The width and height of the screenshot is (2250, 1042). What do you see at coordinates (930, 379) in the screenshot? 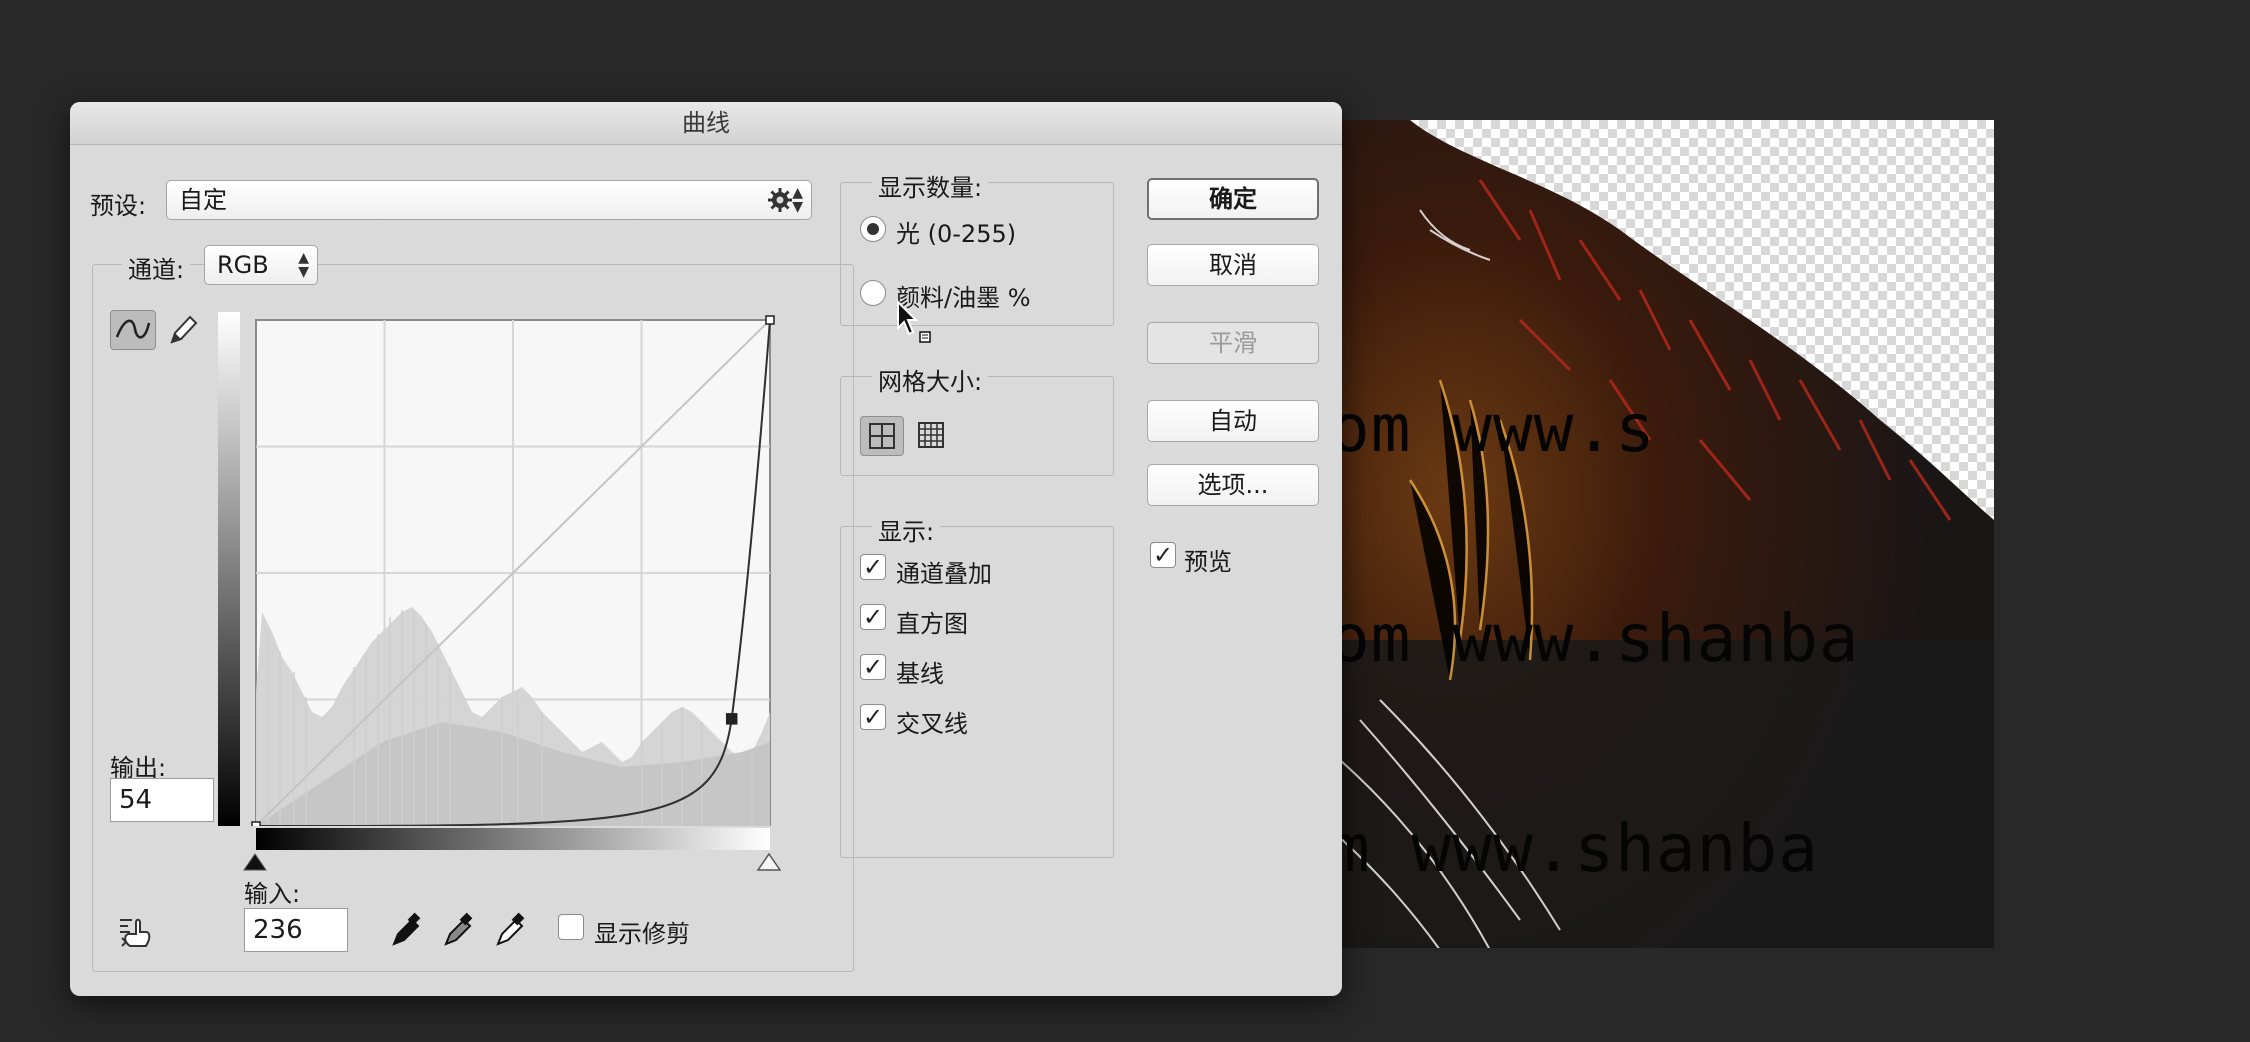
I see `grid-size-legend: 网格大小:` at bounding box center [930, 379].